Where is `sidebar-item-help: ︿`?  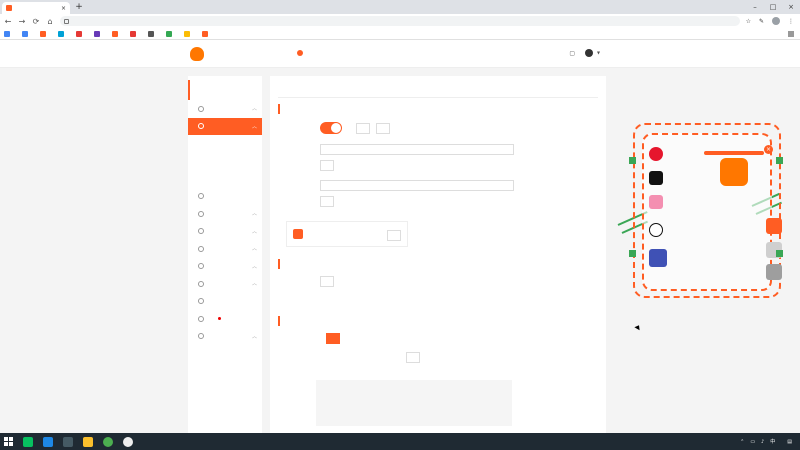 sidebar-item-help: ︿ is located at coordinates (225, 337).